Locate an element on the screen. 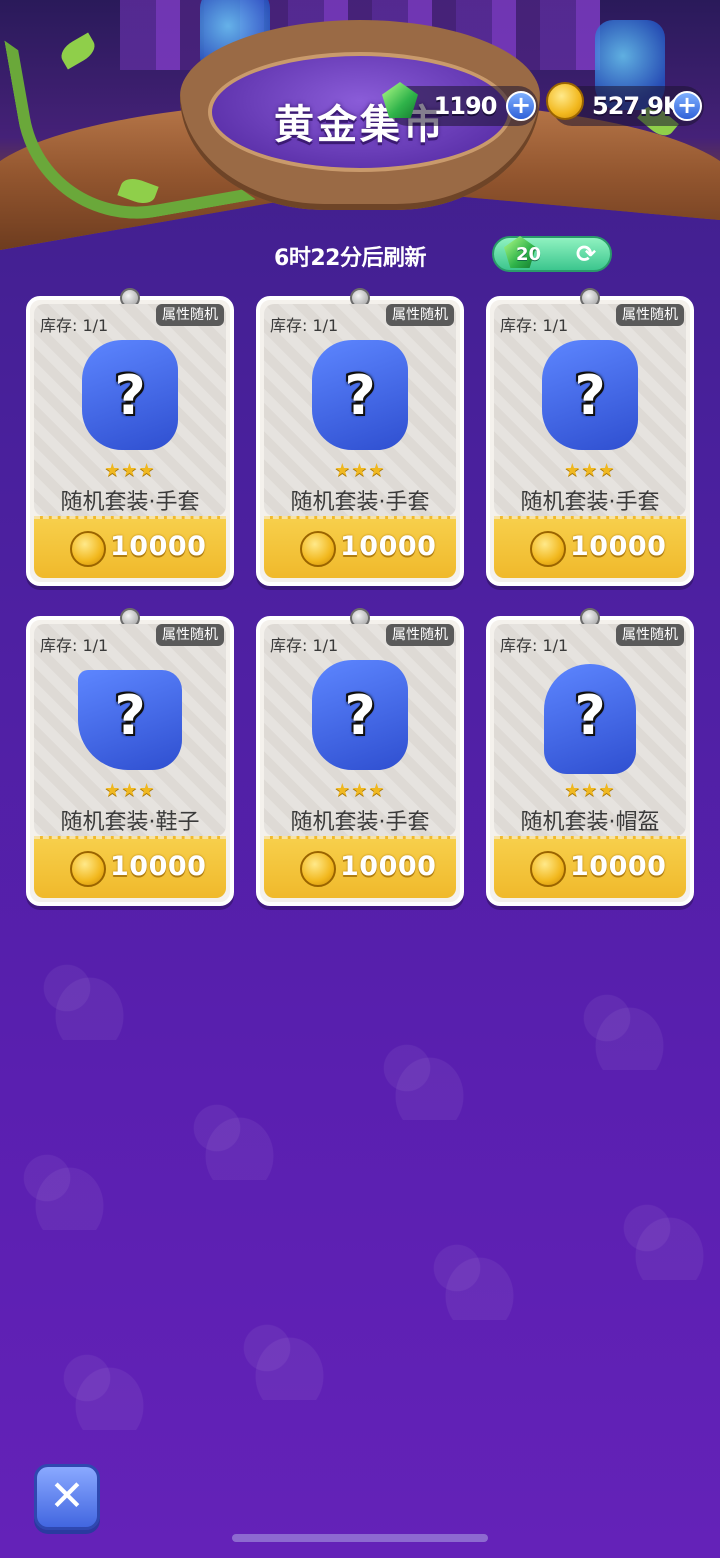 This screenshot has width=720, height=1558. gem-balance: 1190 + is located at coordinates (460, 104).